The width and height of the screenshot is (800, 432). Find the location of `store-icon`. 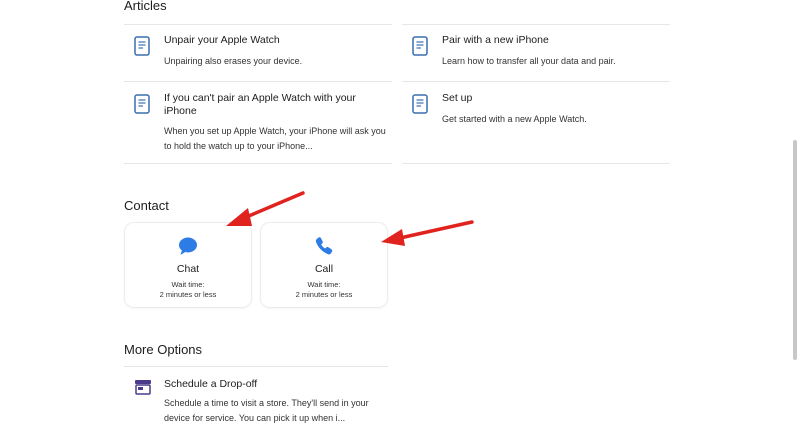

store-icon is located at coordinates (143, 387).